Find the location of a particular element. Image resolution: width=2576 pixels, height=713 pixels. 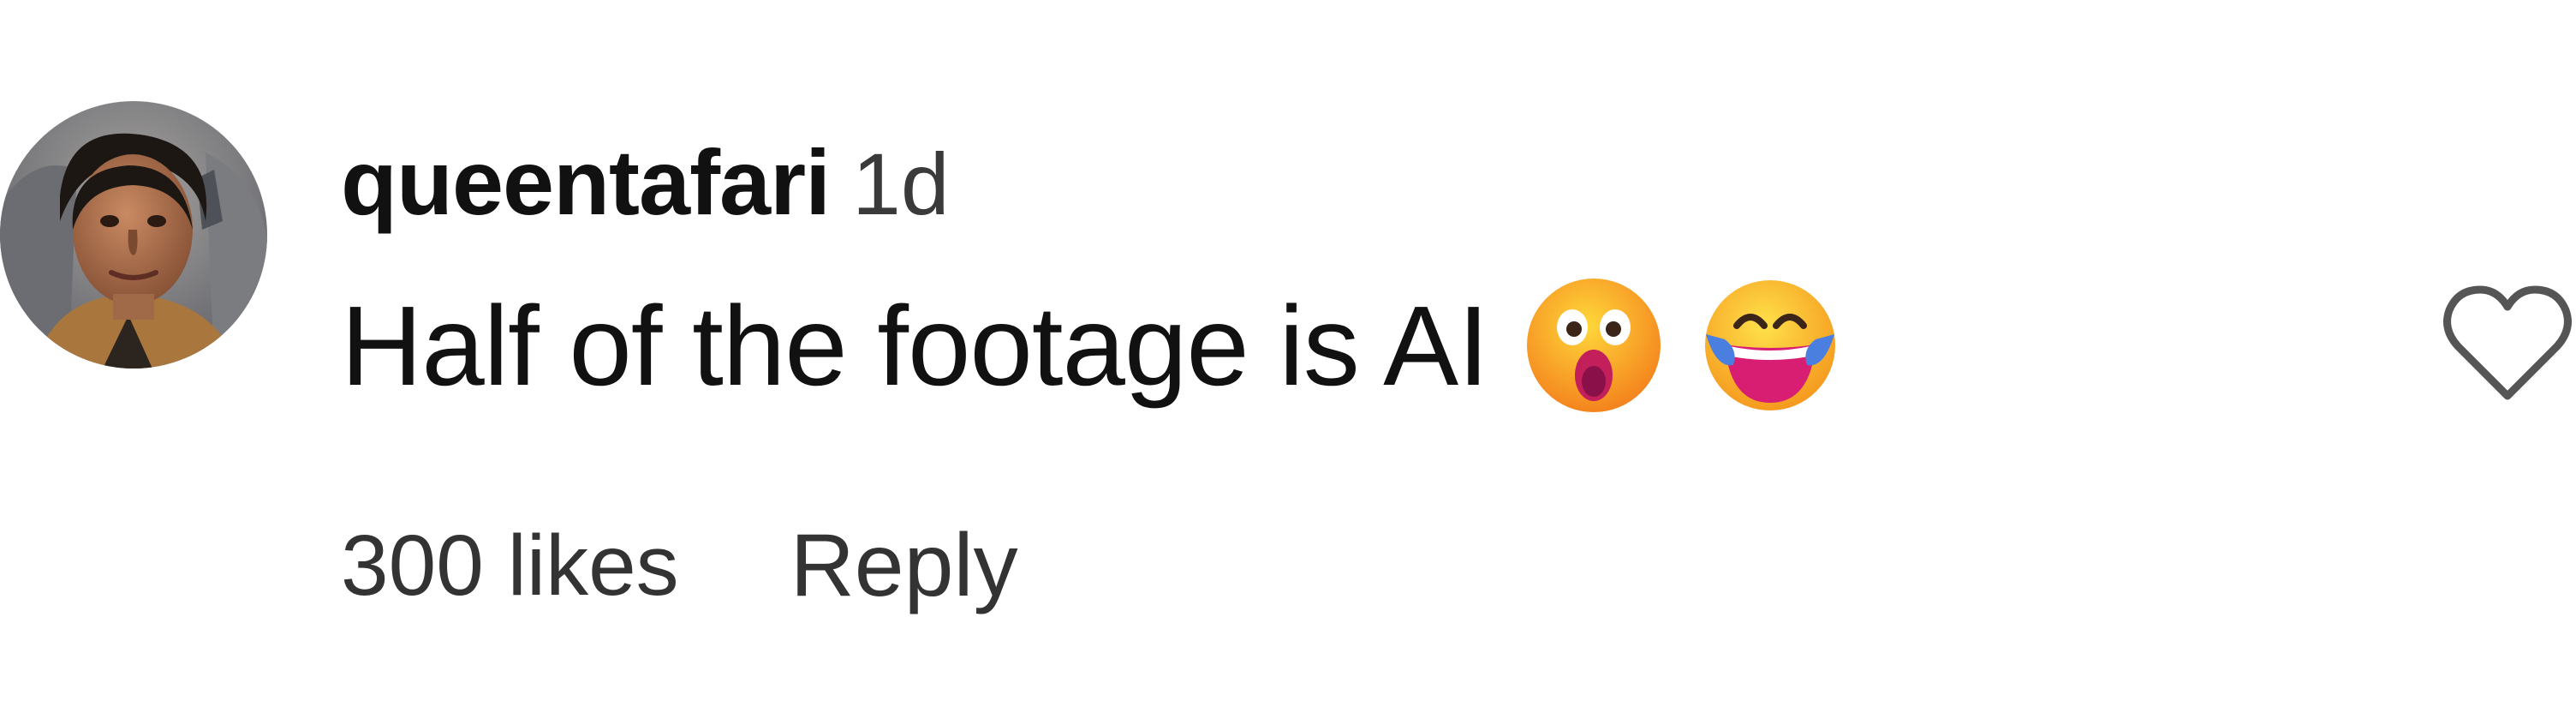

avatar is located at coordinates (133, 234).